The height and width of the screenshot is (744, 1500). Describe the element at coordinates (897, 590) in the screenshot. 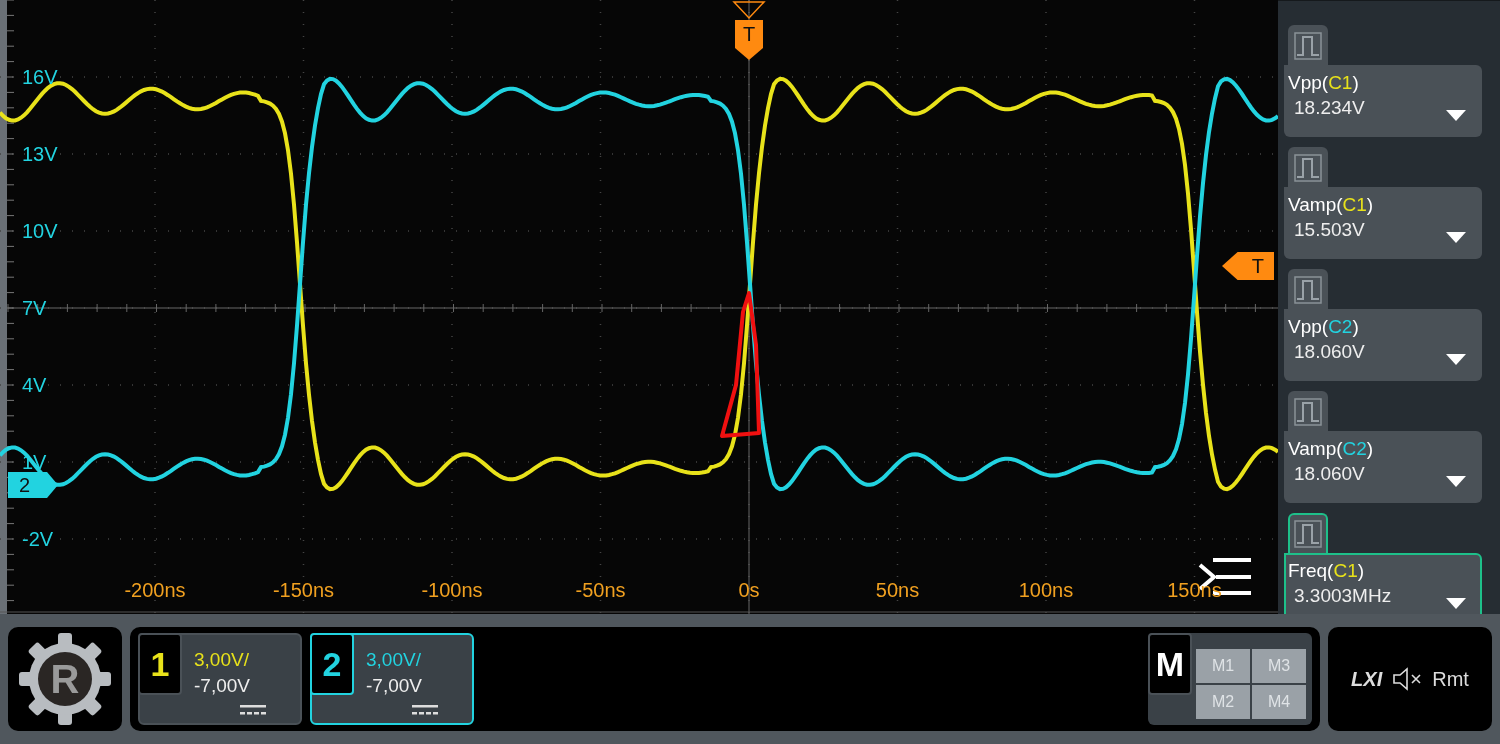

I see `x-axis-label: 50ns` at that location.